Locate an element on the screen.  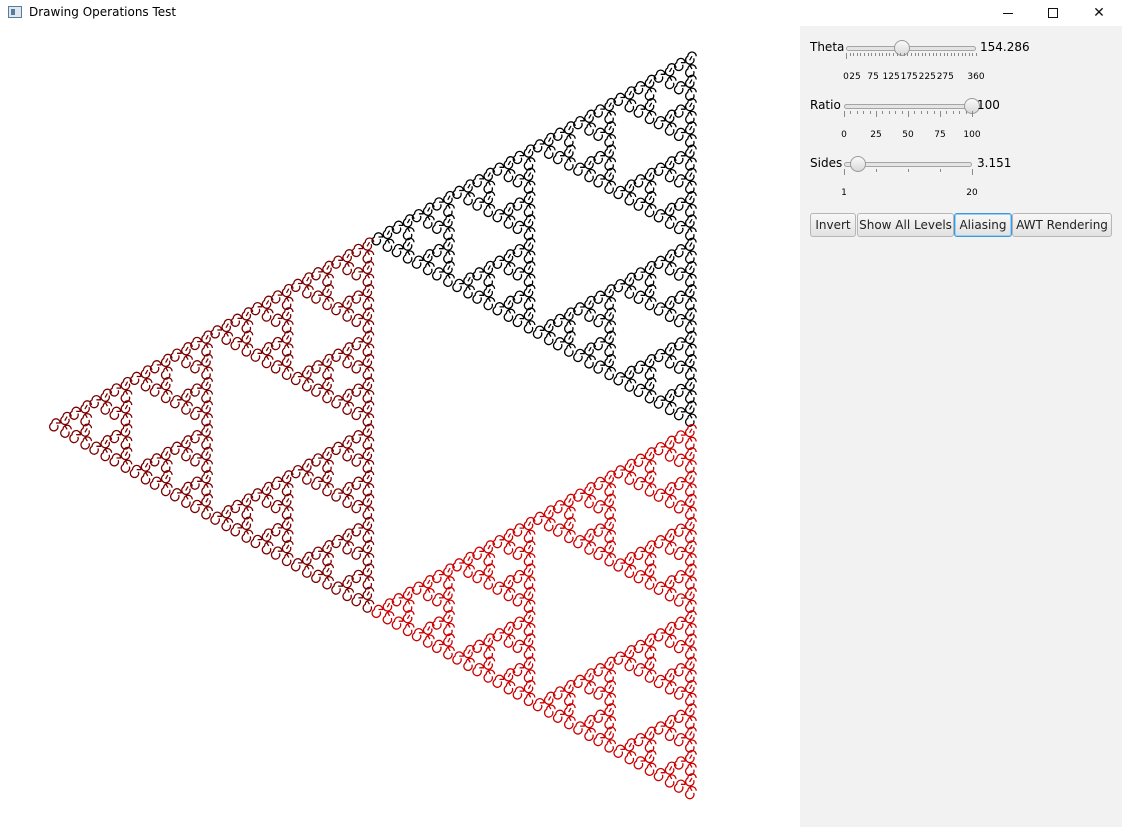
minimize-button is located at coordinates (1008, 13).